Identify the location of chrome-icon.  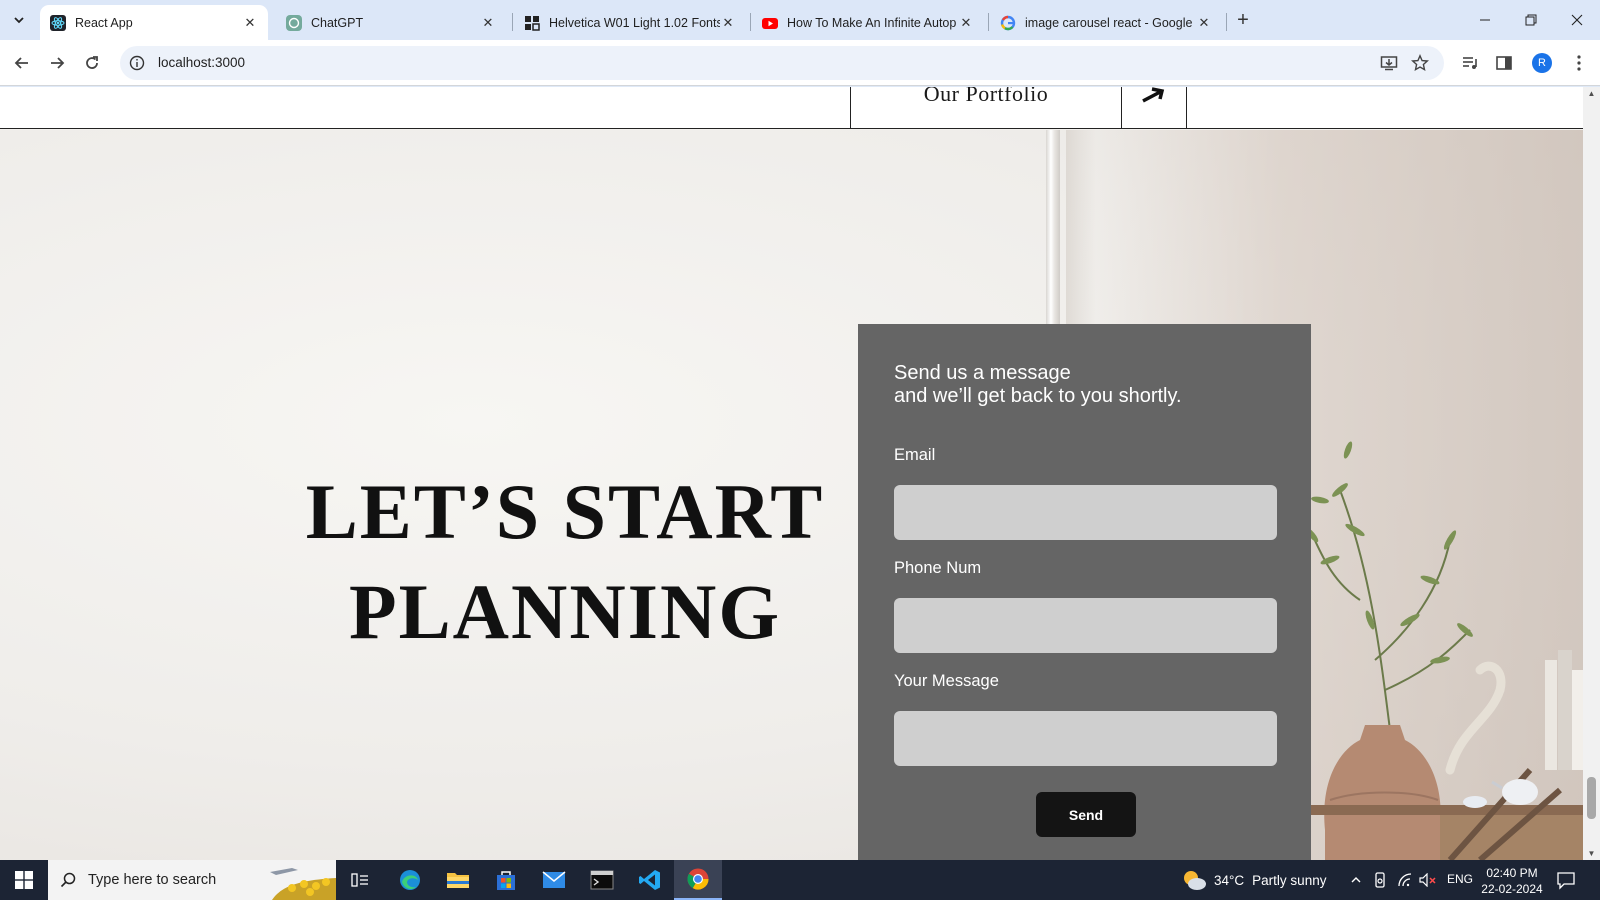
(698, 879).